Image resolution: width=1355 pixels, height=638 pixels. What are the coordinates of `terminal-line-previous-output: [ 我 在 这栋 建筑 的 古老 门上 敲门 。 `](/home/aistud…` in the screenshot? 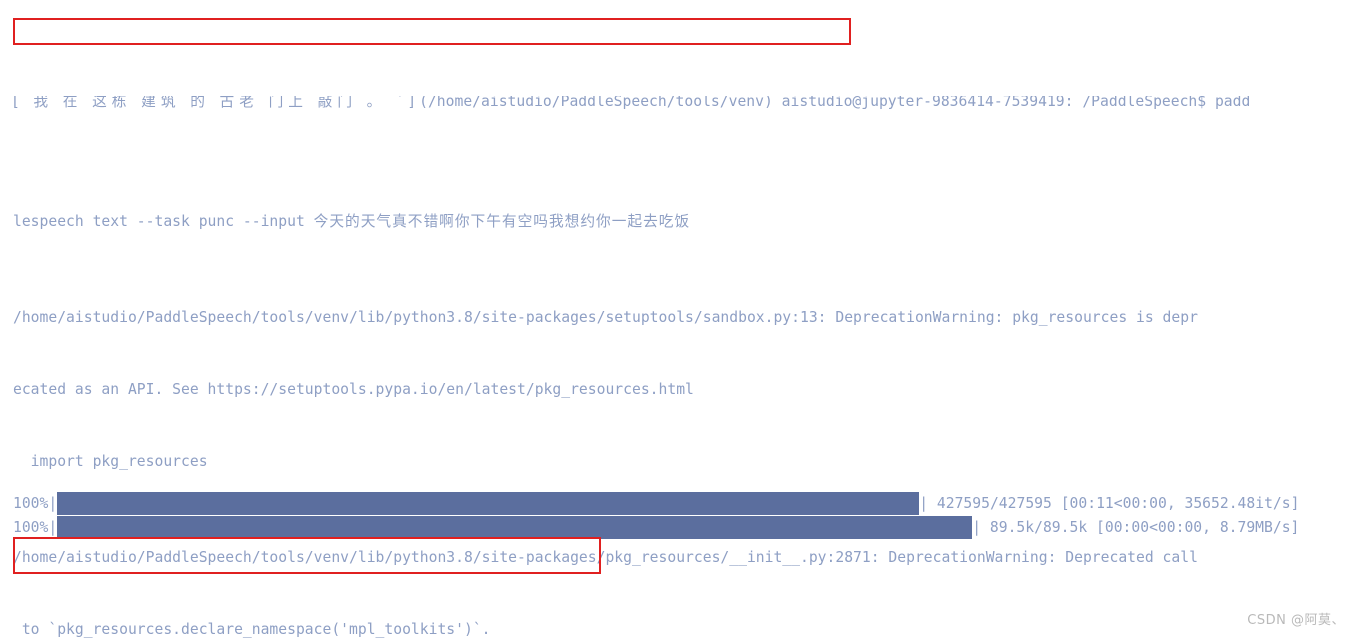 It's located at (677, 105).